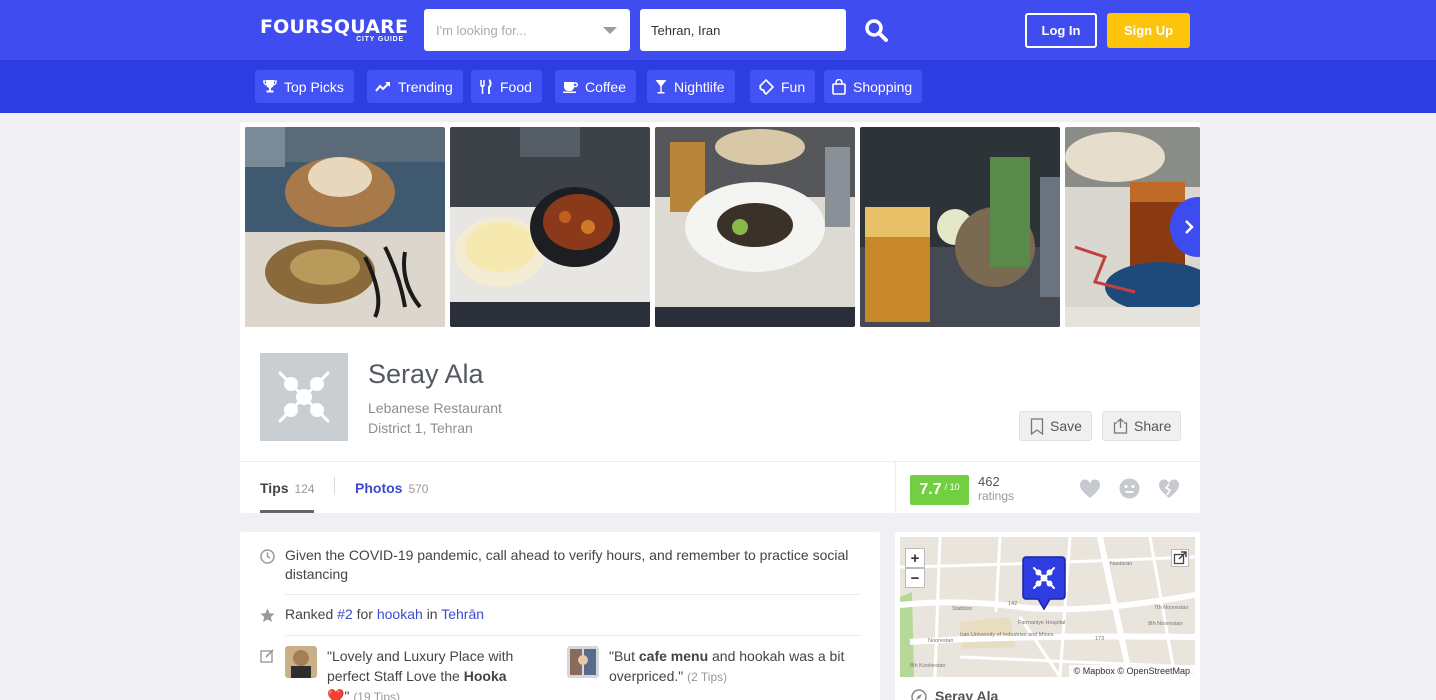 This screenshot has height=700, width=1436. I want to click on logo-wordmark: FOURSQUARE, so click(334, 27).